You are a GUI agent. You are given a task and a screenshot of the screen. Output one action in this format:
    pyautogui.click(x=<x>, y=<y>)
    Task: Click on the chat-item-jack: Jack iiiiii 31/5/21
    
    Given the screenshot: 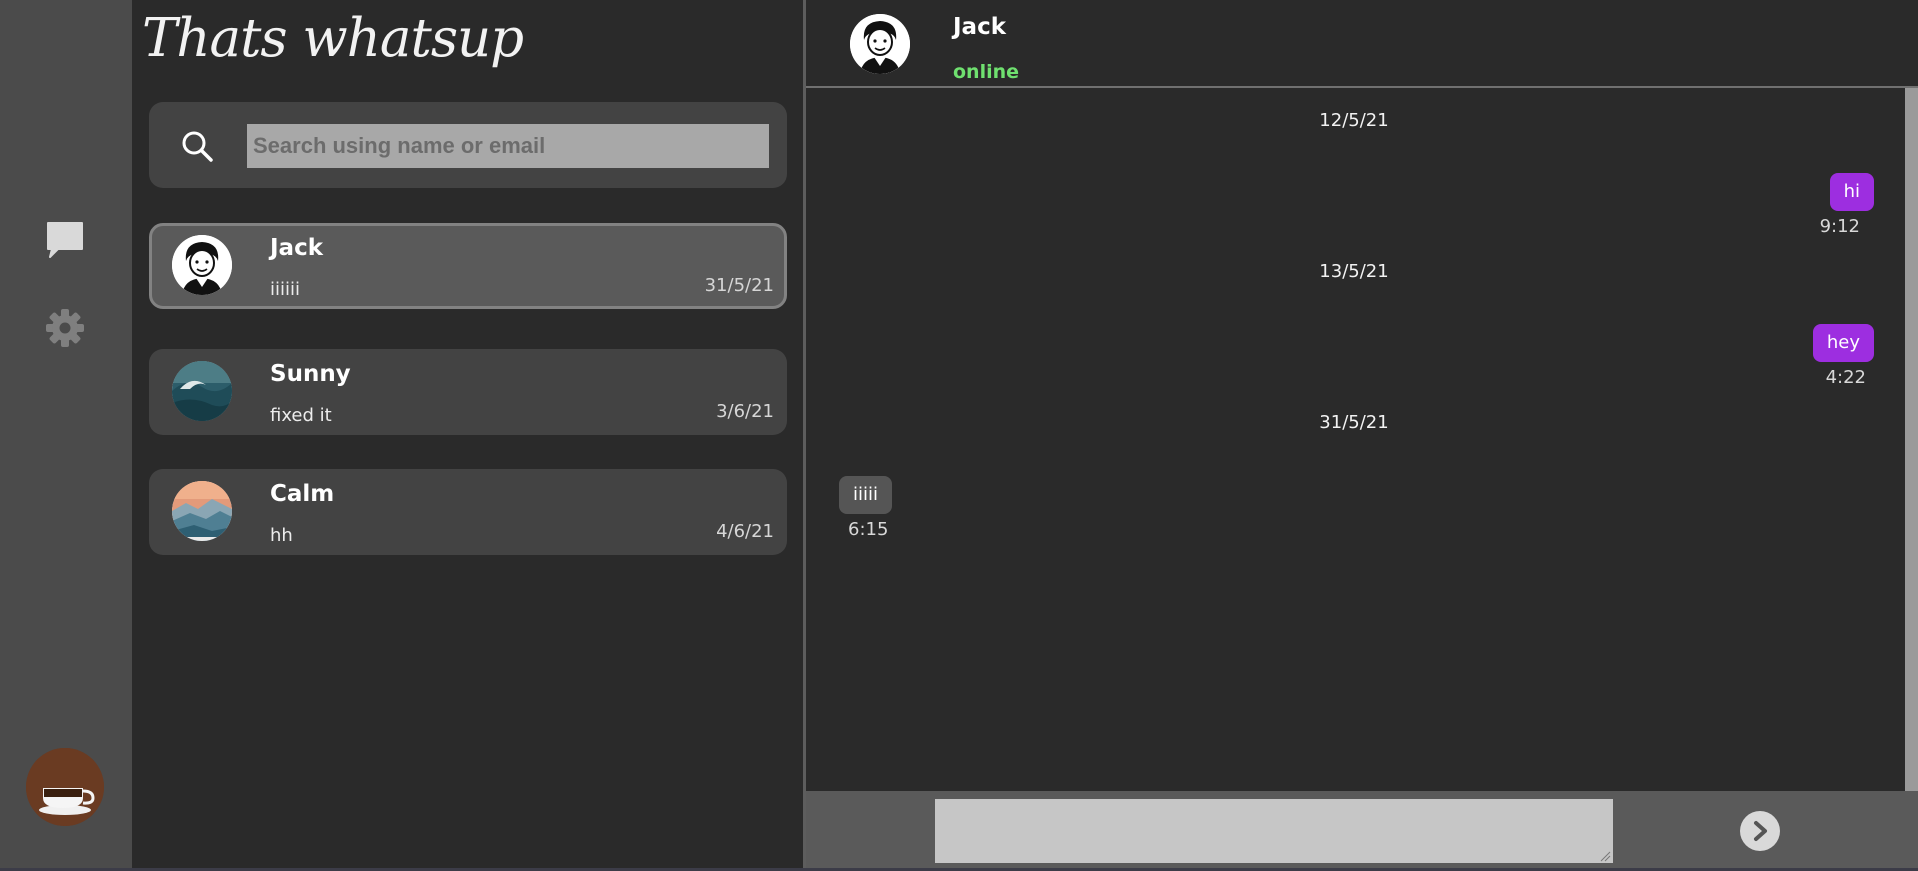 What is the action you would take?
    pyautogui.click(x=468, y=266)
    